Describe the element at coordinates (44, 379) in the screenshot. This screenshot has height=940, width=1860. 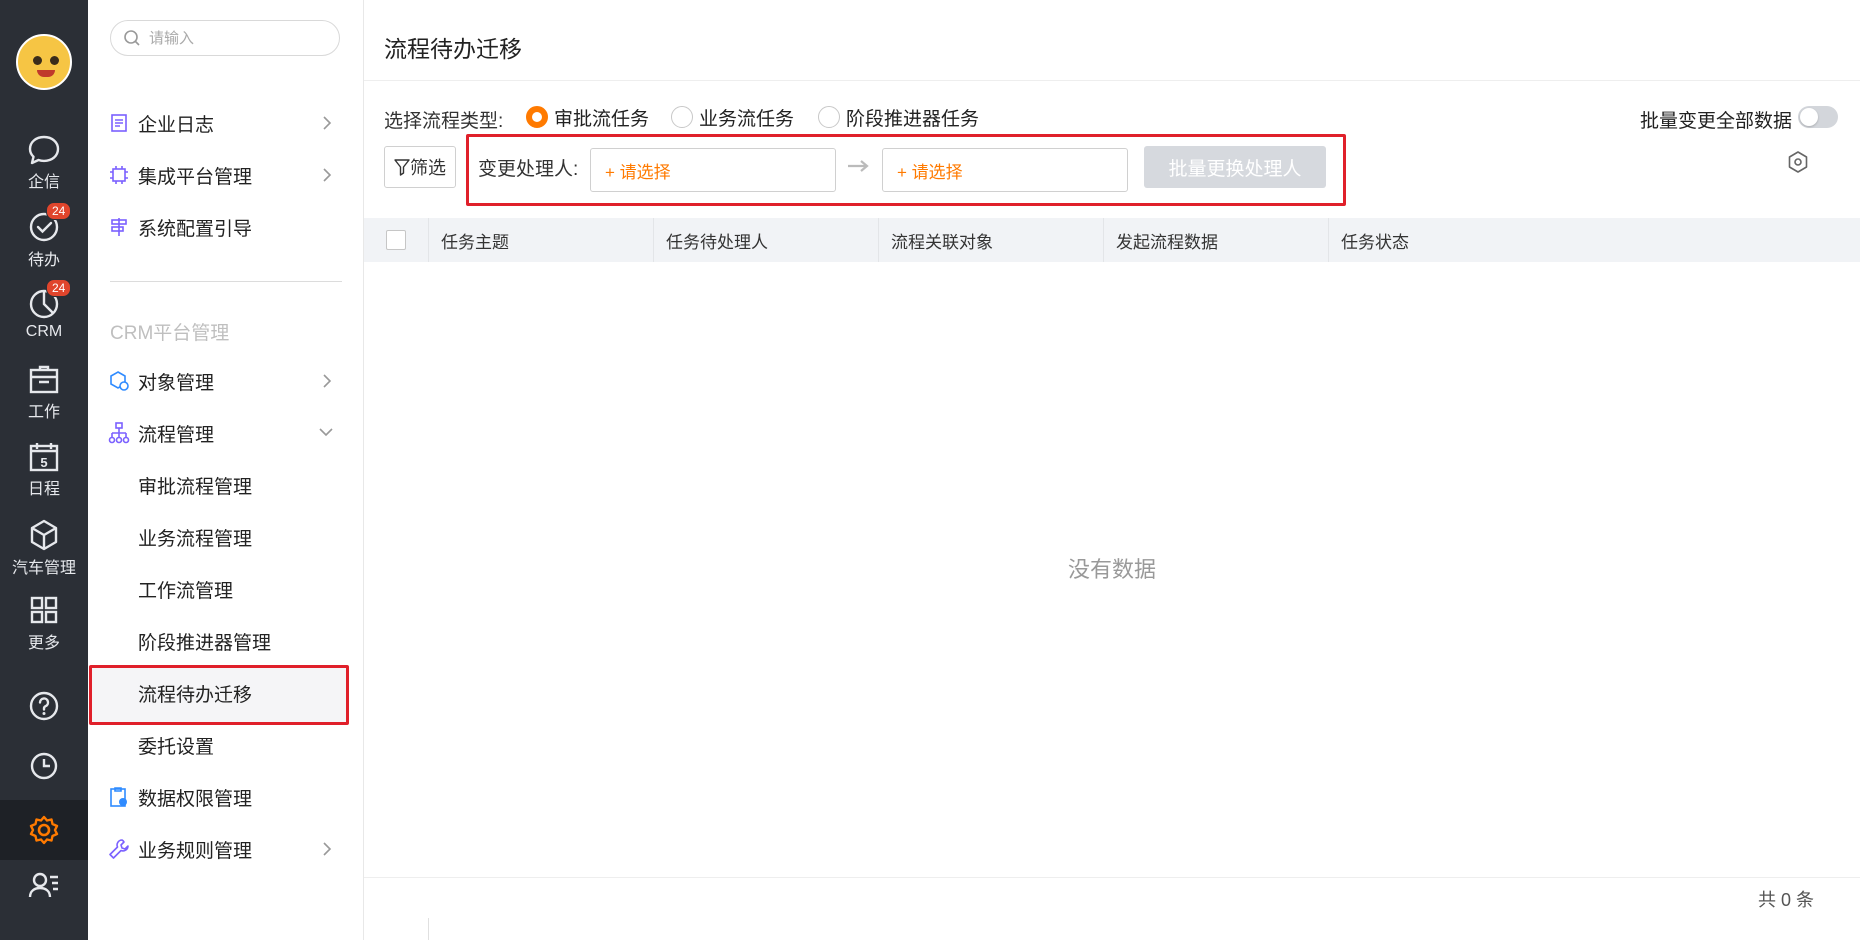
I see `briefcase-icon` at that location.